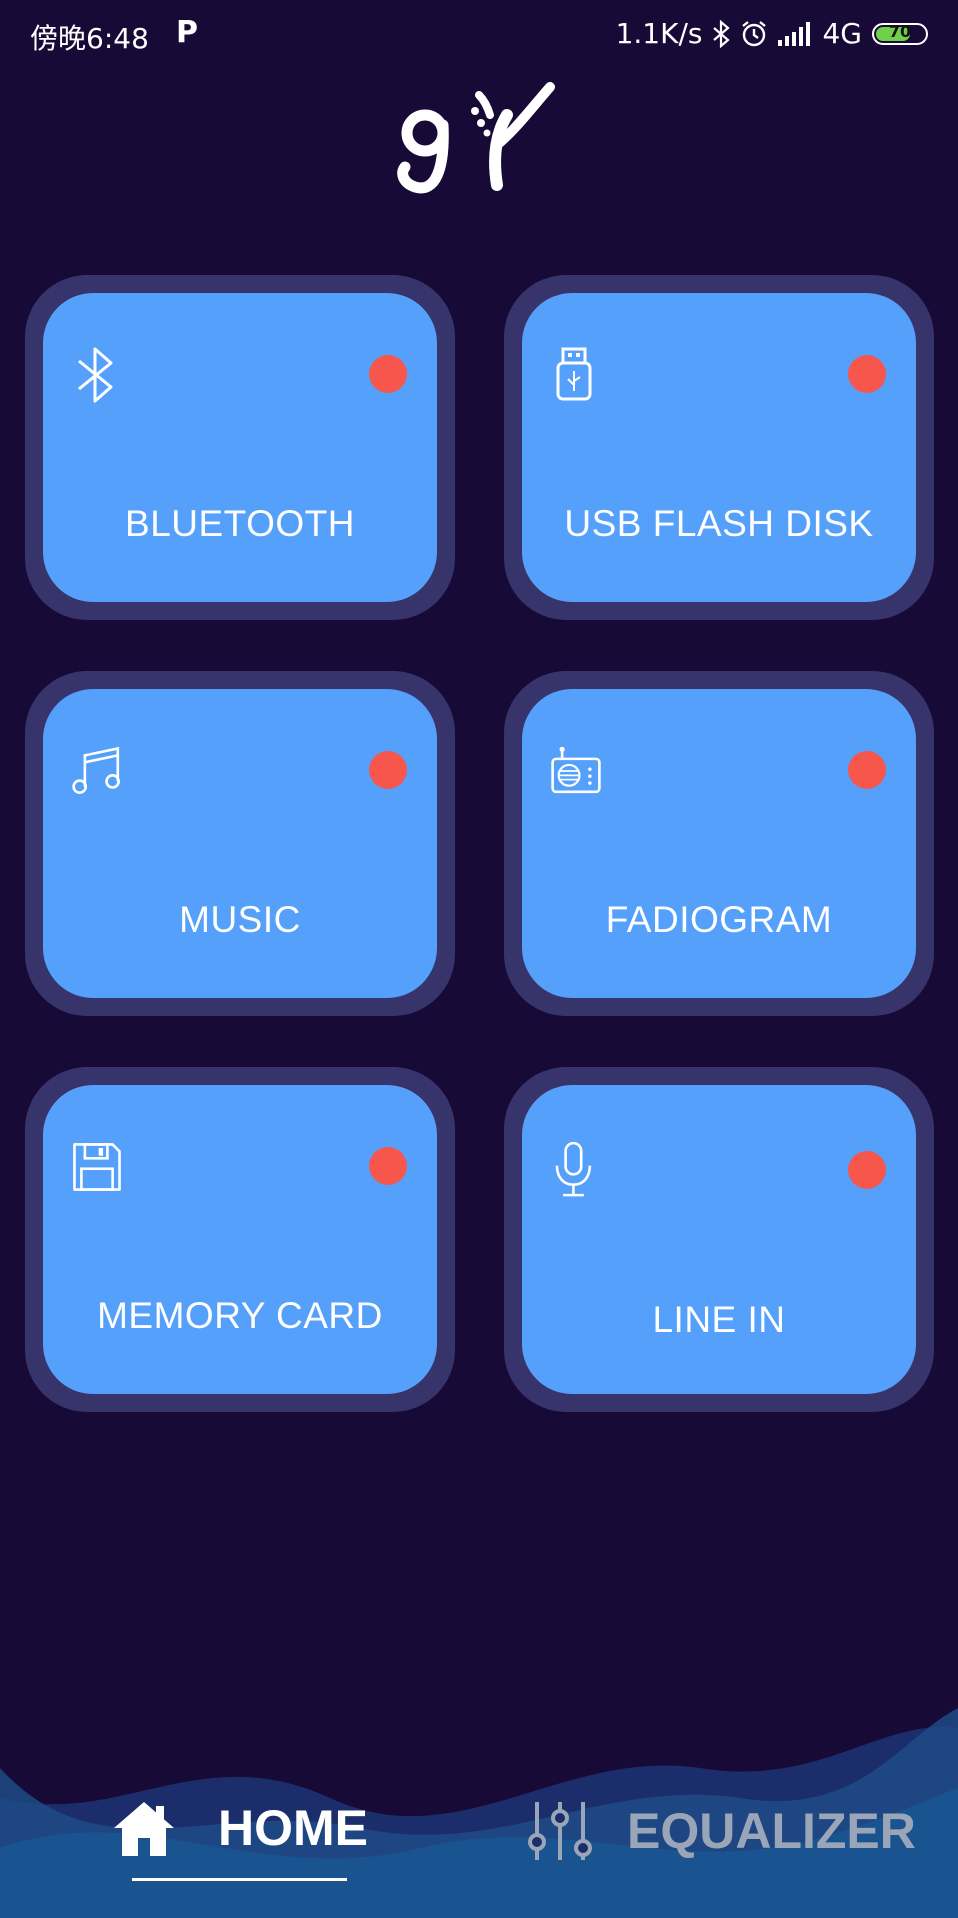 This screenshot has width=958, height=1918. Describe the element at coordinates (476, 138) in the screenshot. I see `app-logo` at that location.